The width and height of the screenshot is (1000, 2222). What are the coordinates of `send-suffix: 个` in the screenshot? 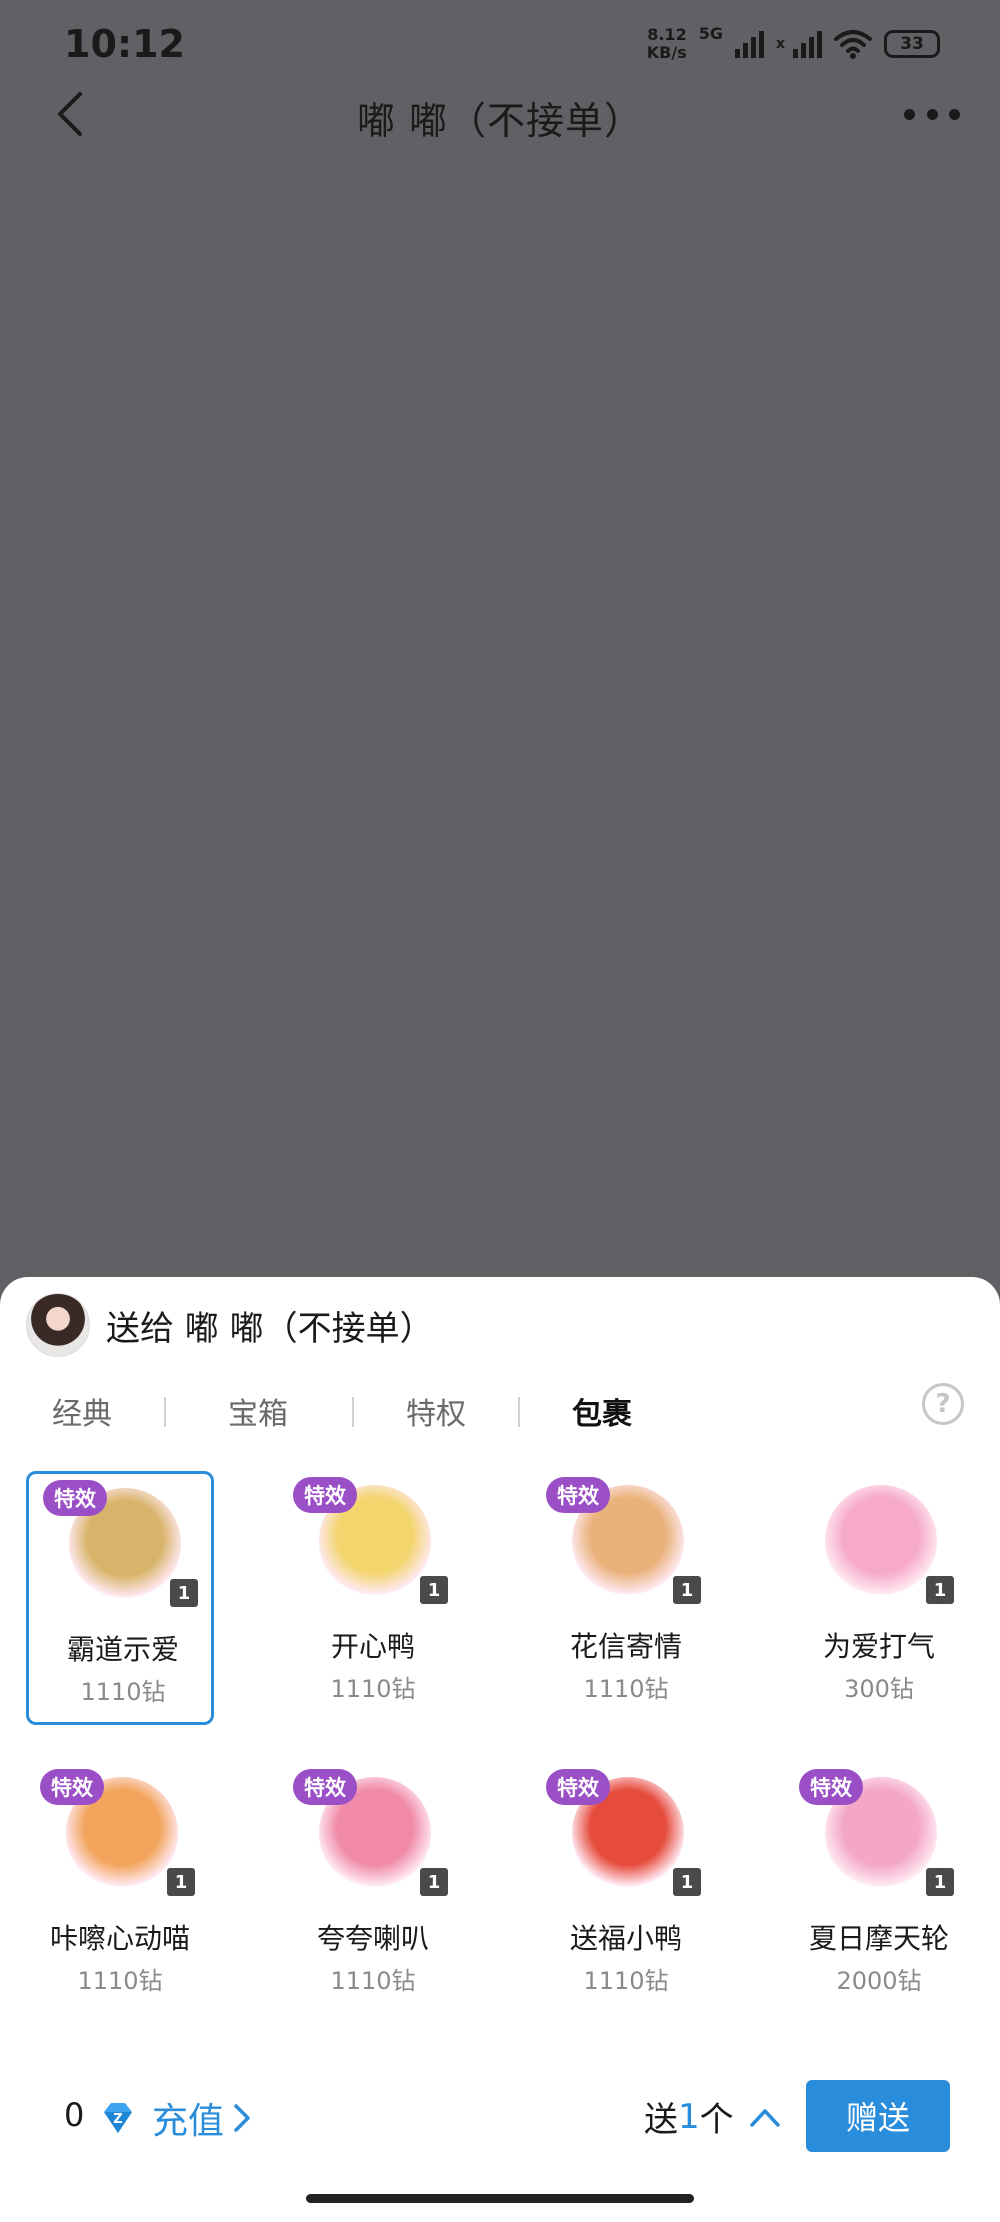 It's located at (716, 2120).